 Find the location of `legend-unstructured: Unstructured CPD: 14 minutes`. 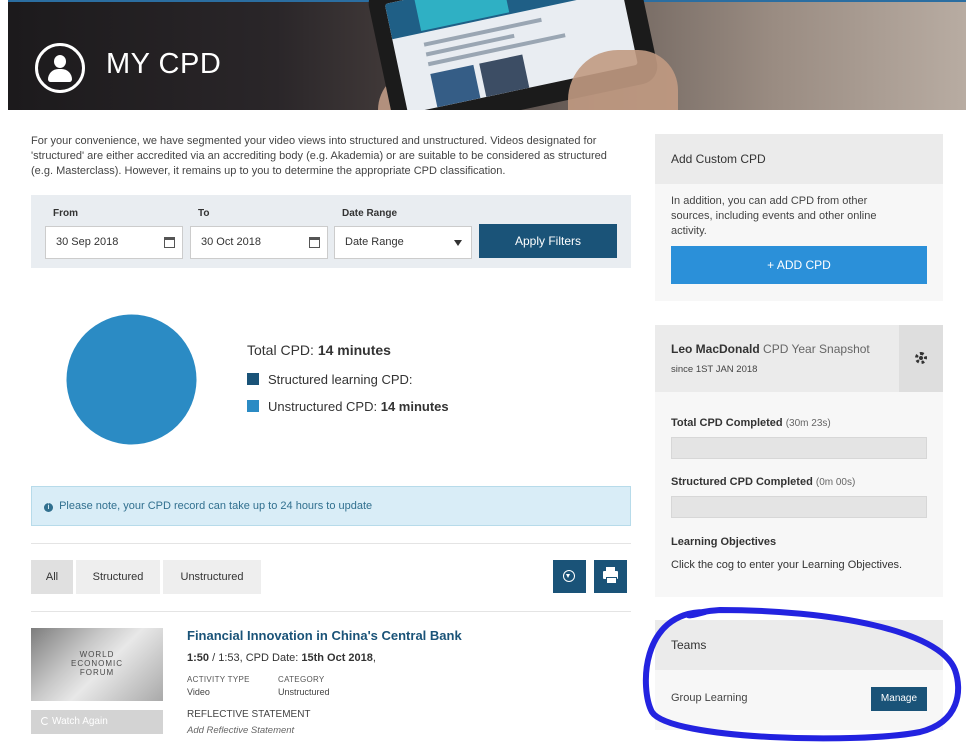

legend-unstructured: Unstructured CPD: 14 minutes is located at coordinates (348, 406).